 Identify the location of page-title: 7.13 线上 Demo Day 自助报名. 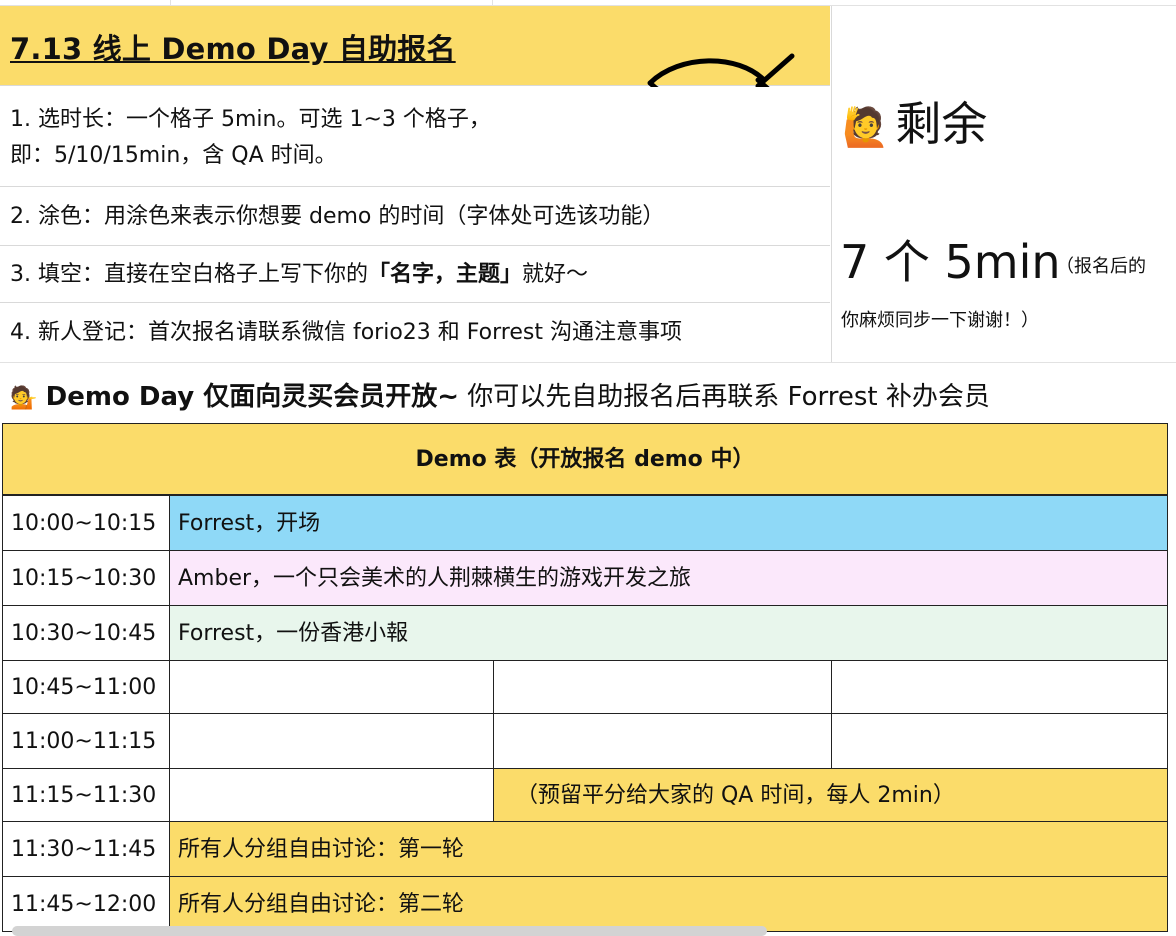
(233, 49).